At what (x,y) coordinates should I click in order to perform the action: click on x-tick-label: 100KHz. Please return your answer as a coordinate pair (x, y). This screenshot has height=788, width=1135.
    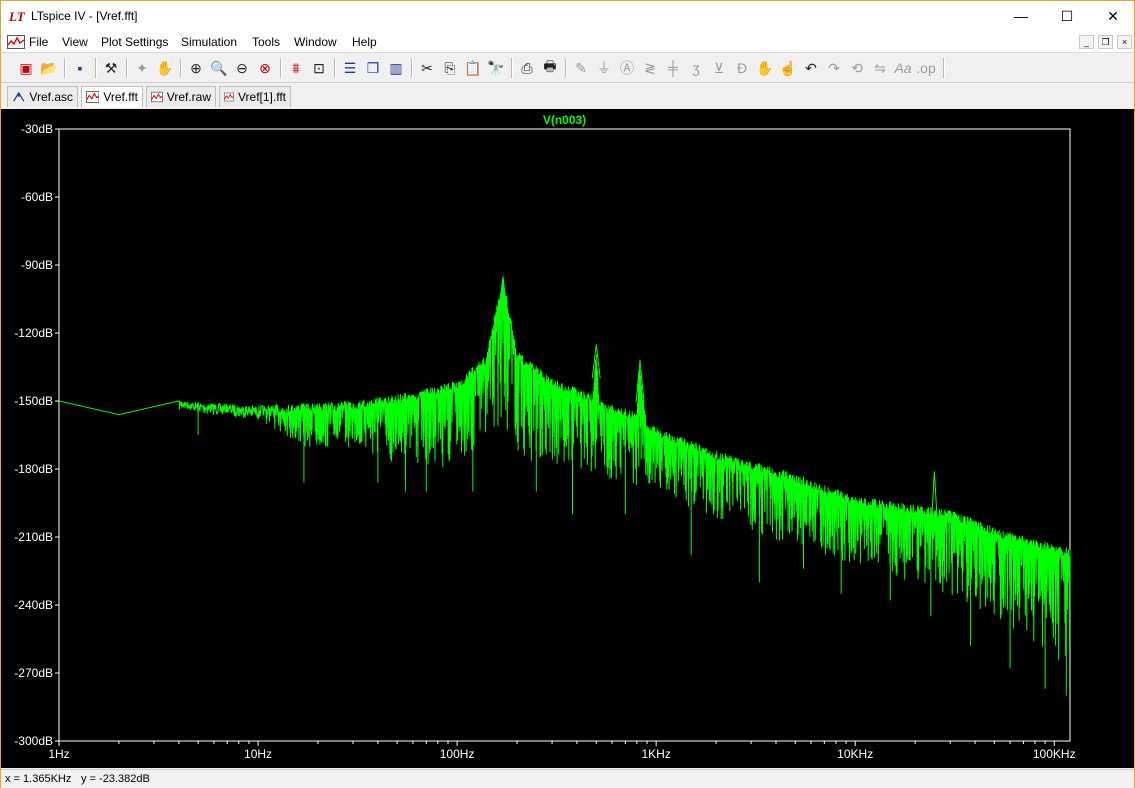
    Looking at the image, I should click on (1054, 754).